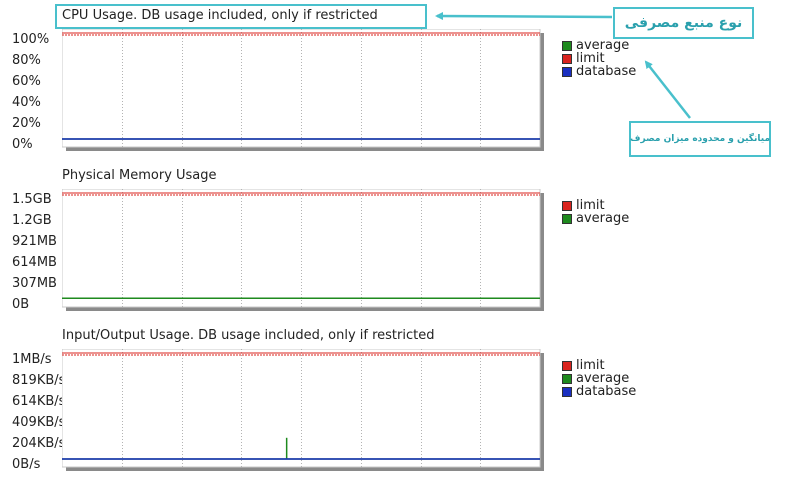 This screenshot has height=481, width=812. Describe the element at coordinates (667, 89) in the screenshot. I see `arrow-to-legend` at that location.